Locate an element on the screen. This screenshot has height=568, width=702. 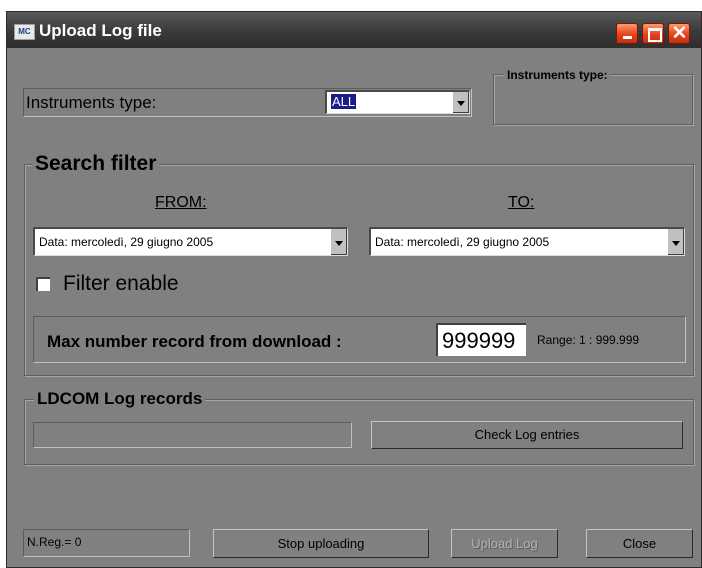
check-log-entries-button: Check Log entries is located at coordinates (527, 435).